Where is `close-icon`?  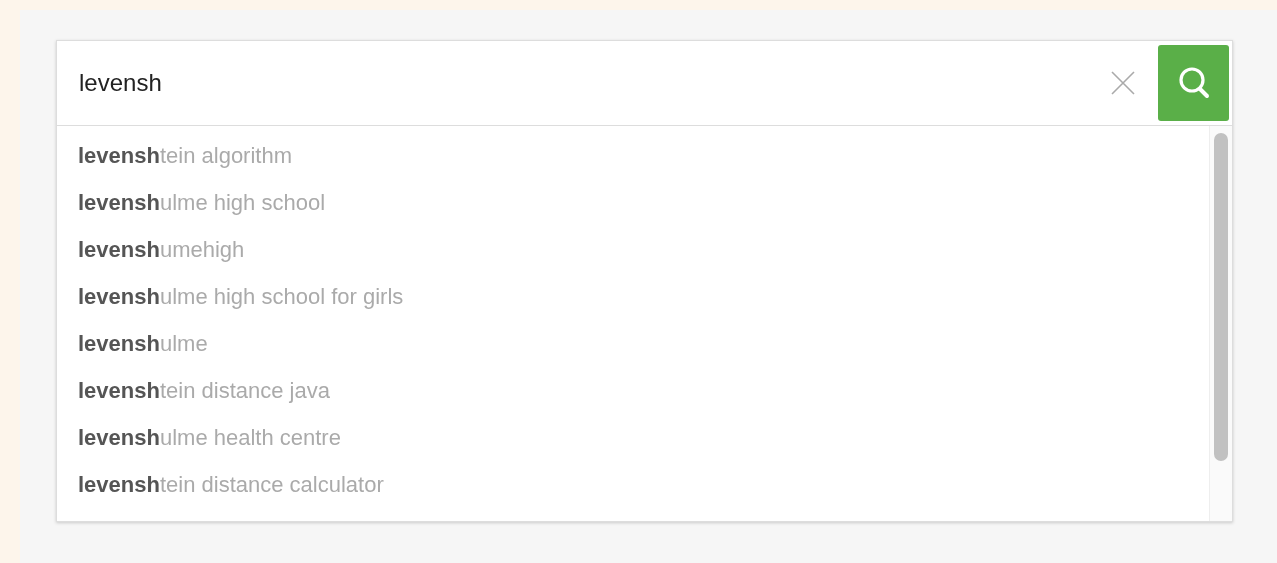
close-icon is located at coordinates (1123, 83).